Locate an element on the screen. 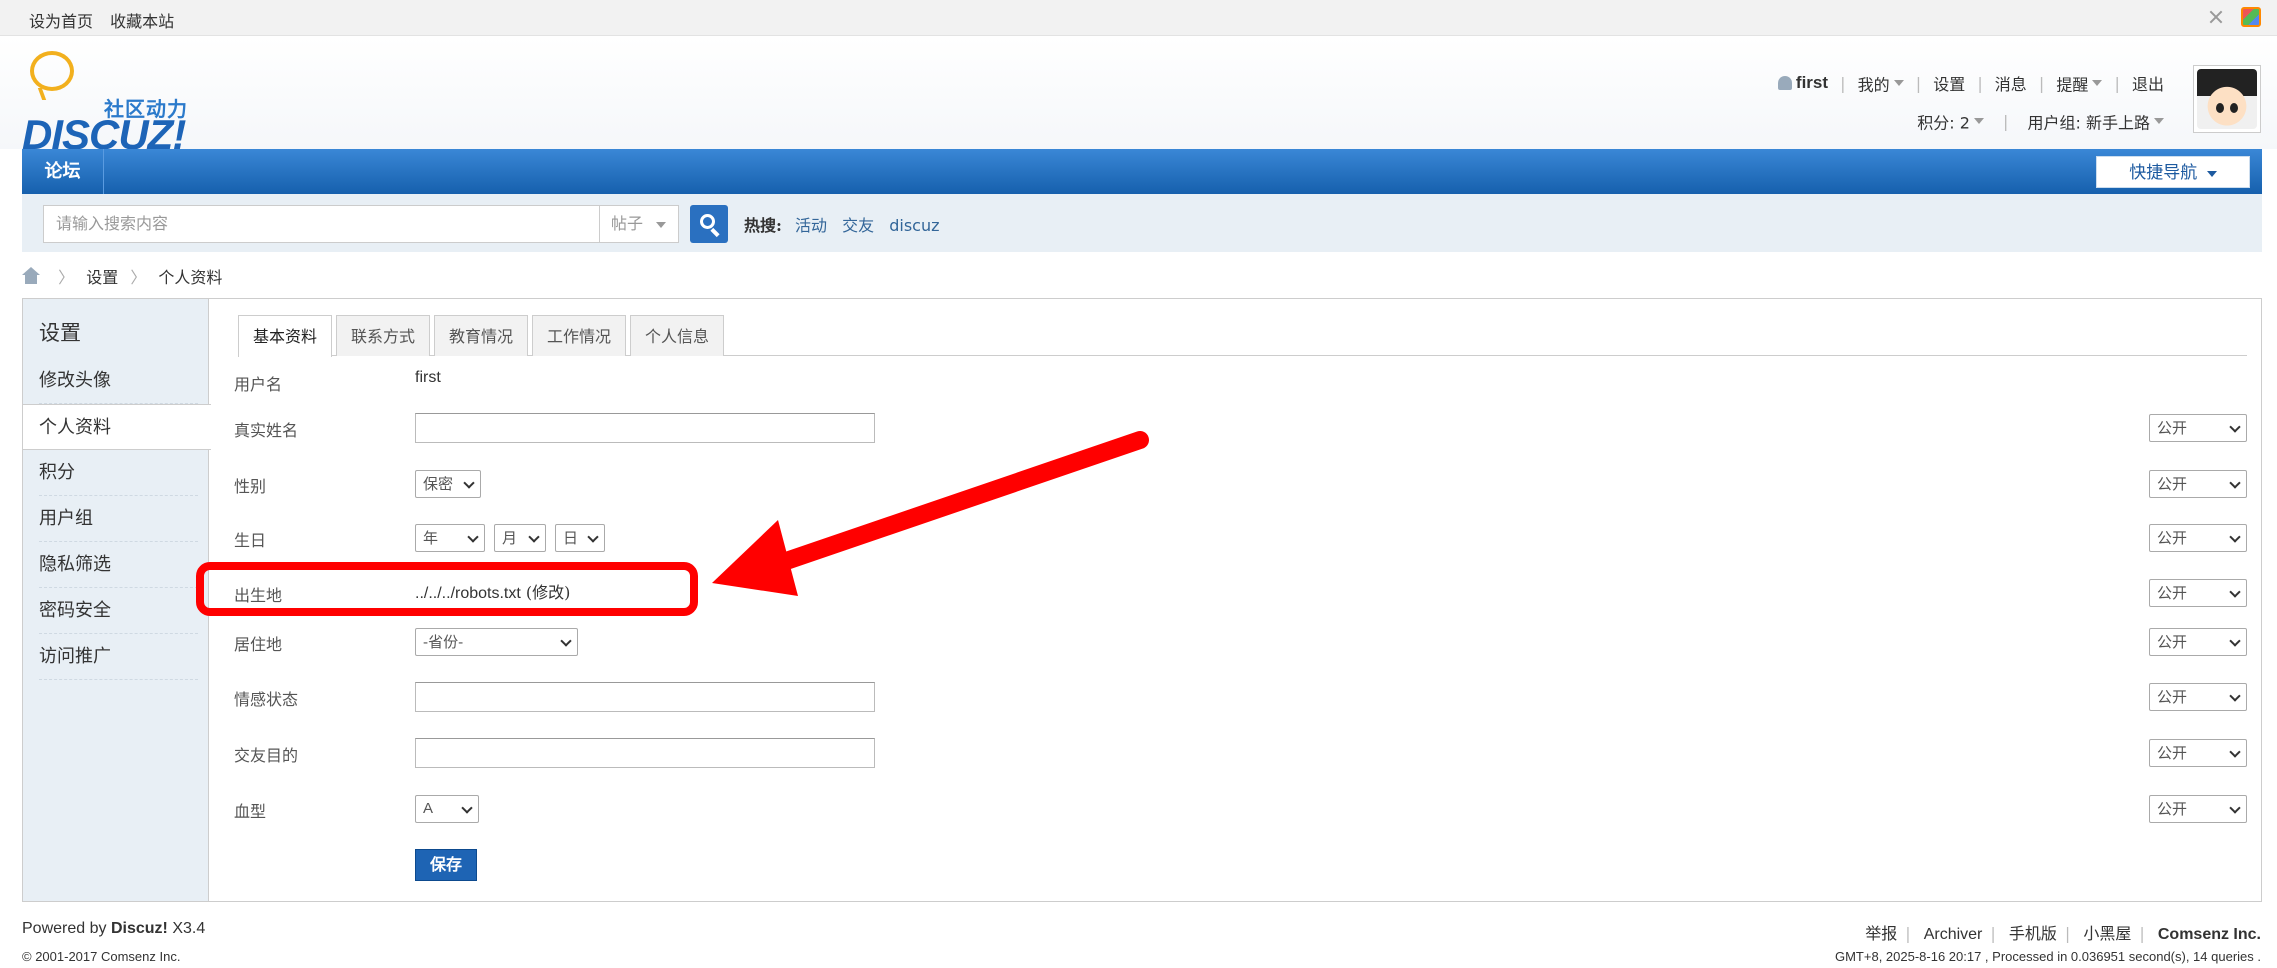 Image resolution: width=2277 pixels, height=968 pixels. footer-mobile-link: 手机版 is located at coordinates (2033, 933).